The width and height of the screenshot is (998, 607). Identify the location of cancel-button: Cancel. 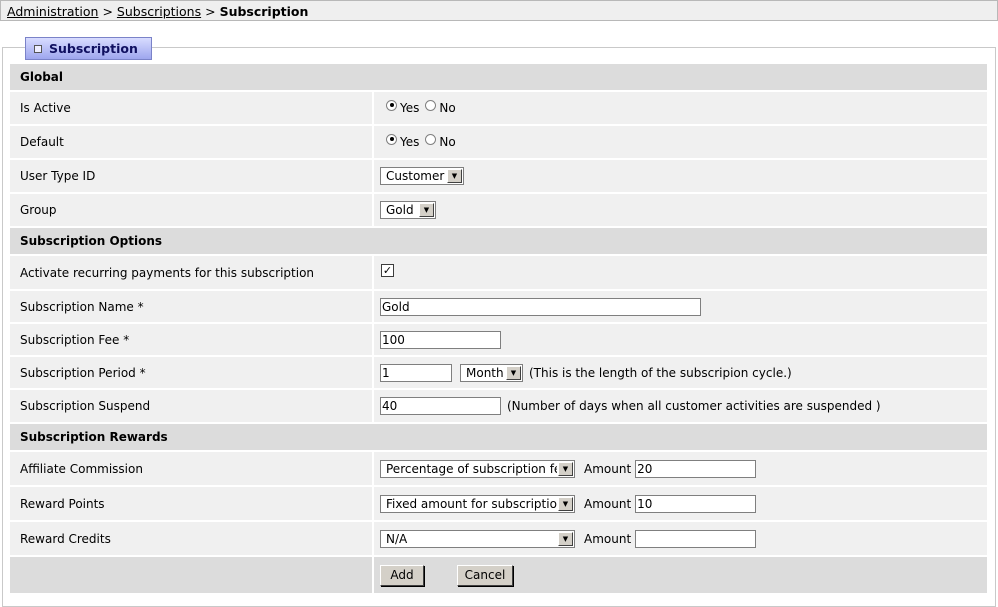
(485, 575).